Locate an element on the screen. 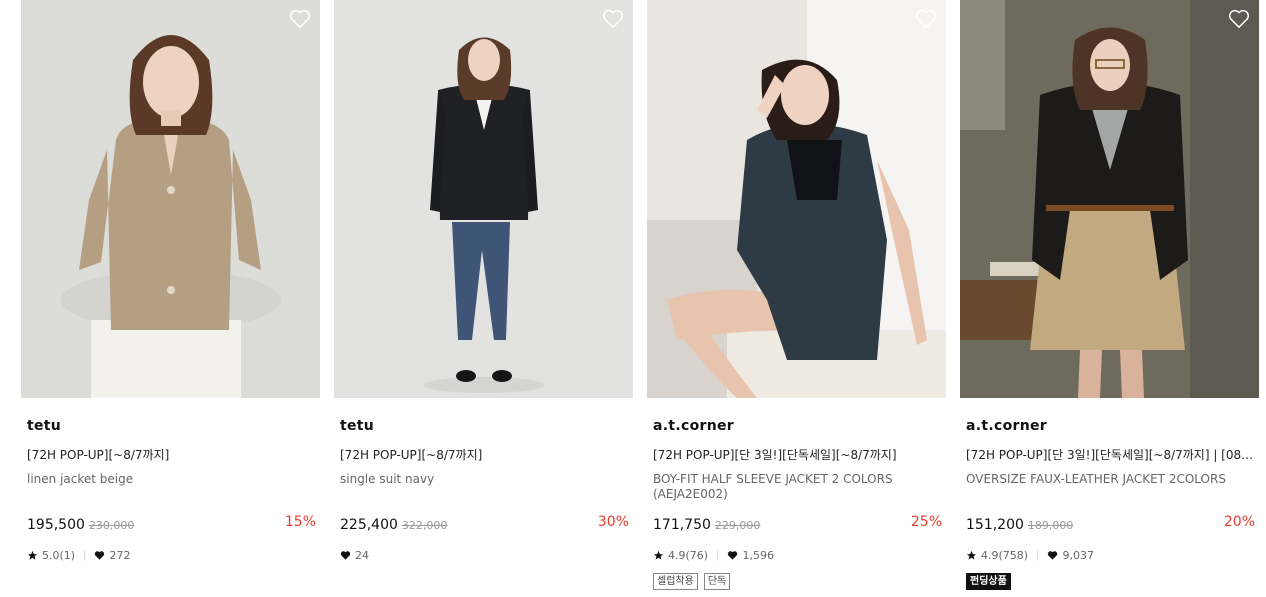 The image size is (1266, 597). celebrity-badge: 셀럽착용 is located at coordinates (675, 581).